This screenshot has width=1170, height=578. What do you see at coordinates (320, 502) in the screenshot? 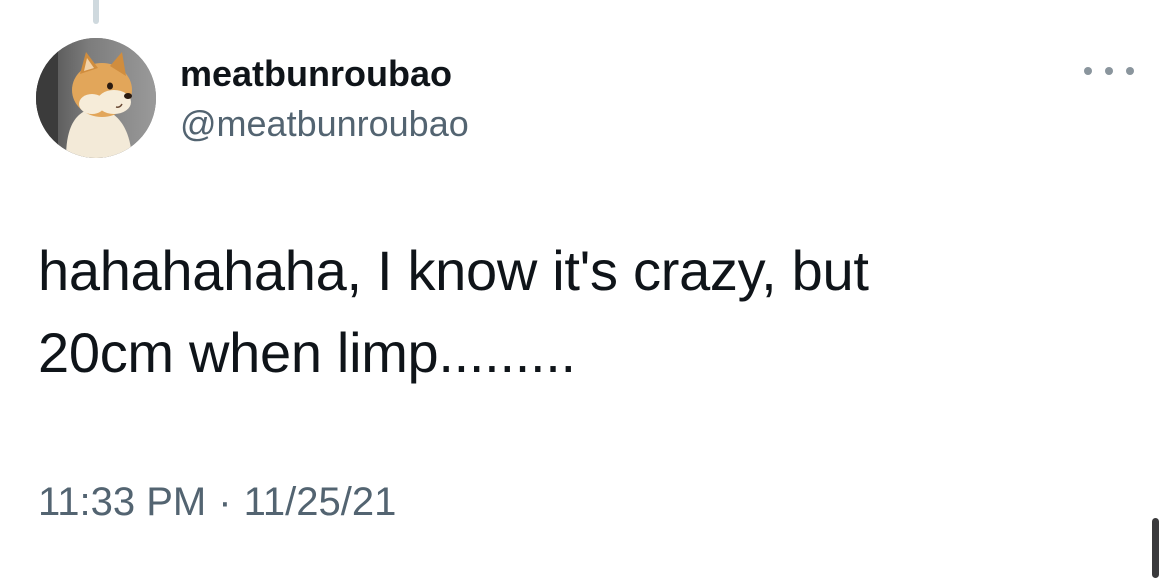
I see `tweet-date: 11/25/21` at bounding box center [320, 502].